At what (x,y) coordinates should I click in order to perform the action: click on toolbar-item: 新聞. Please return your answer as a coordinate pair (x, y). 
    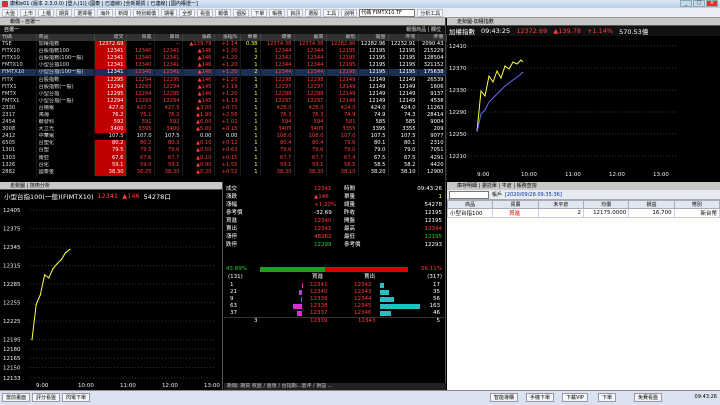
    Looking at the image, I should click on (123, 12).